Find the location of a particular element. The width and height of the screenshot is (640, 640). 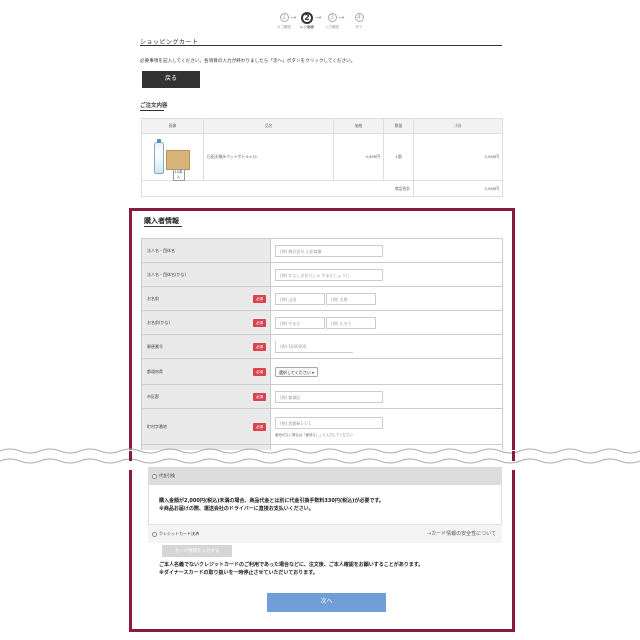

form-row-company: 法人名・団体名 (例) 株式会社 山田商事 is located at coordinates (322, 250).